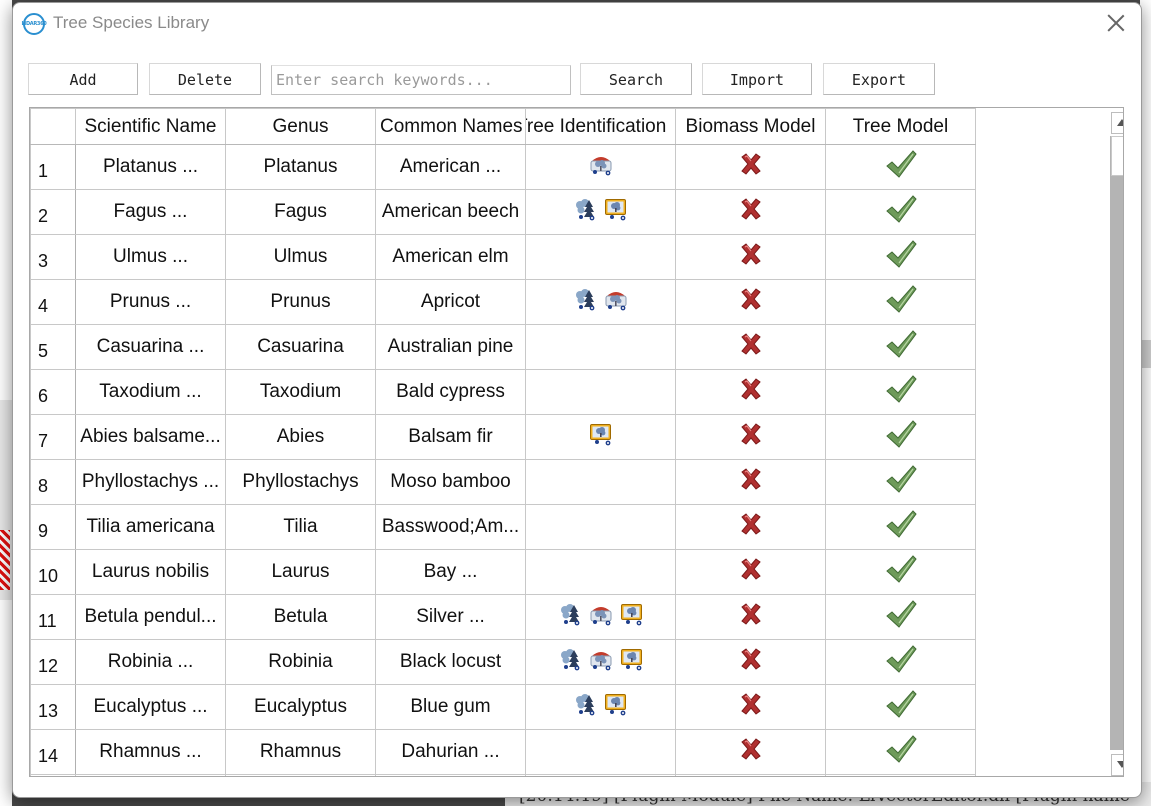 The width and height of the screenshot is (1151, 806). What do you see at coordinates (300, 437) in the screenshot?
I see `cell-genus: Abies` at bounding box center [300, 437].